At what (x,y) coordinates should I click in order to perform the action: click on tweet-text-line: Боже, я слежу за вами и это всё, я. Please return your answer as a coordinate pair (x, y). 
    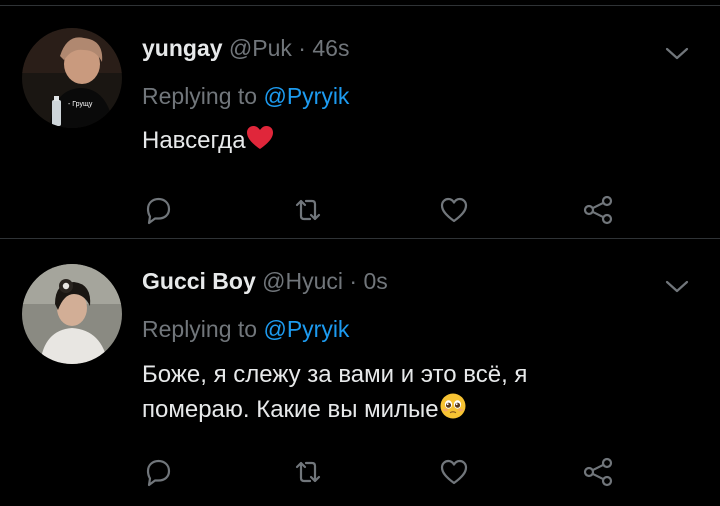
    Looking at the image, I should click on (335, 374).